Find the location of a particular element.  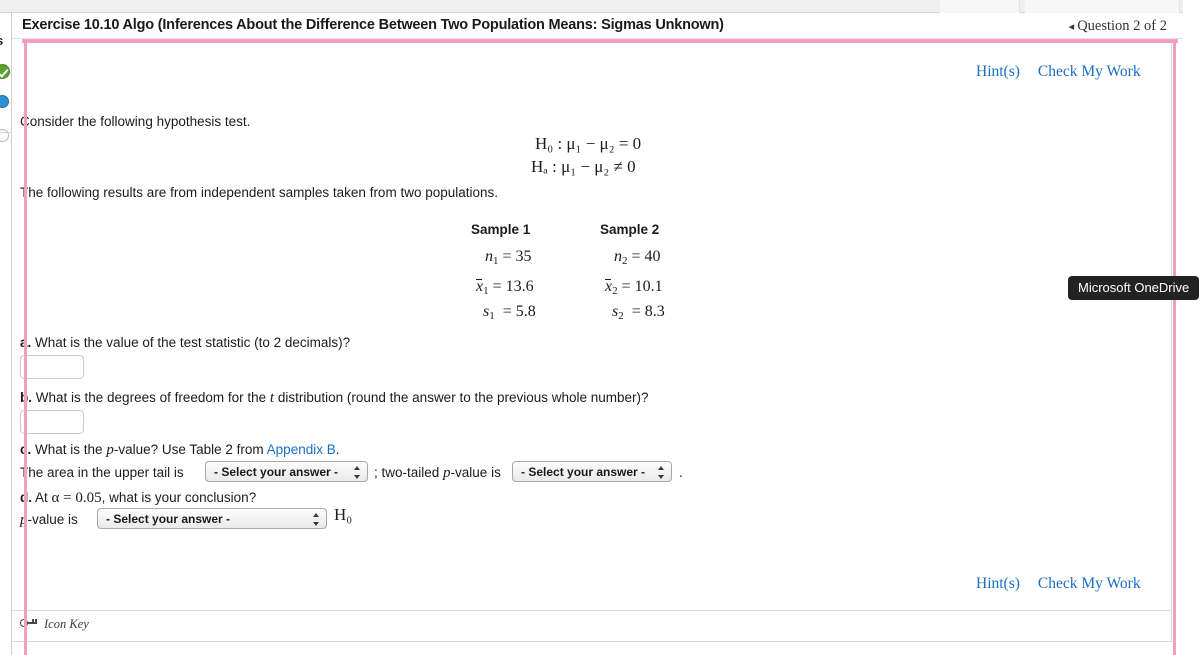

browser-chrome-strip is located at coordinates (600, 6).